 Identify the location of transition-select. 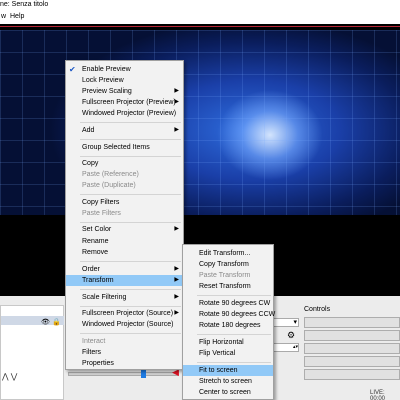
(285, 322).